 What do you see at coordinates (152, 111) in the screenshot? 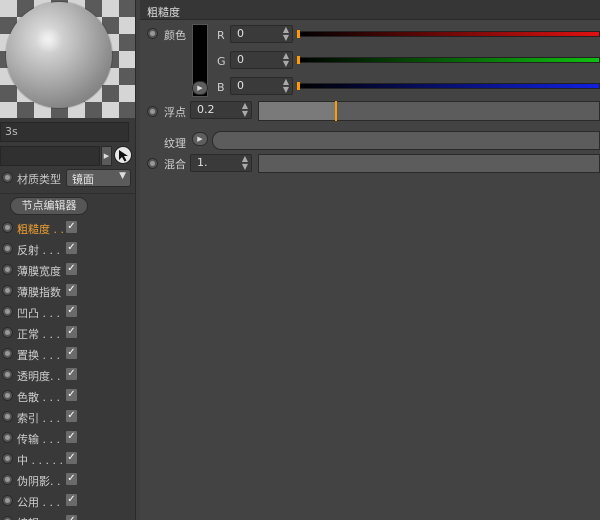
I see `float-keyframe-icon` at bounding box center [152, 111].